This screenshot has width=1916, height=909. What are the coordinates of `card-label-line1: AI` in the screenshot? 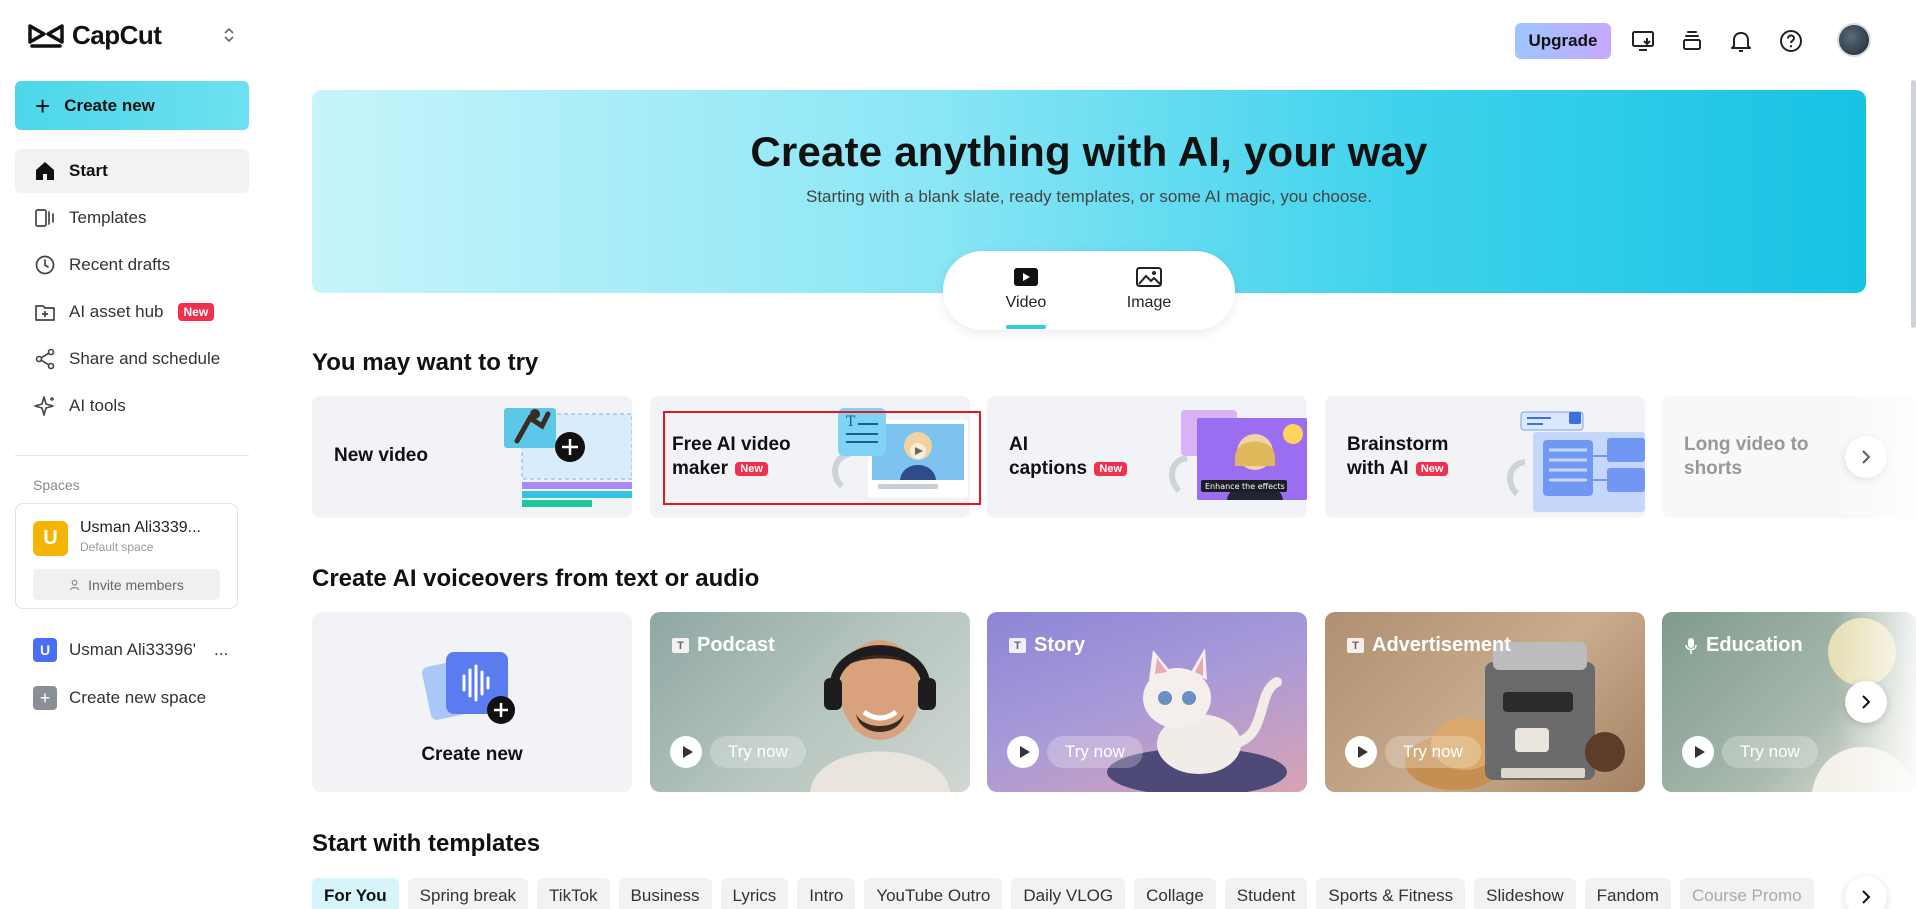 It's located at (1018, 444).